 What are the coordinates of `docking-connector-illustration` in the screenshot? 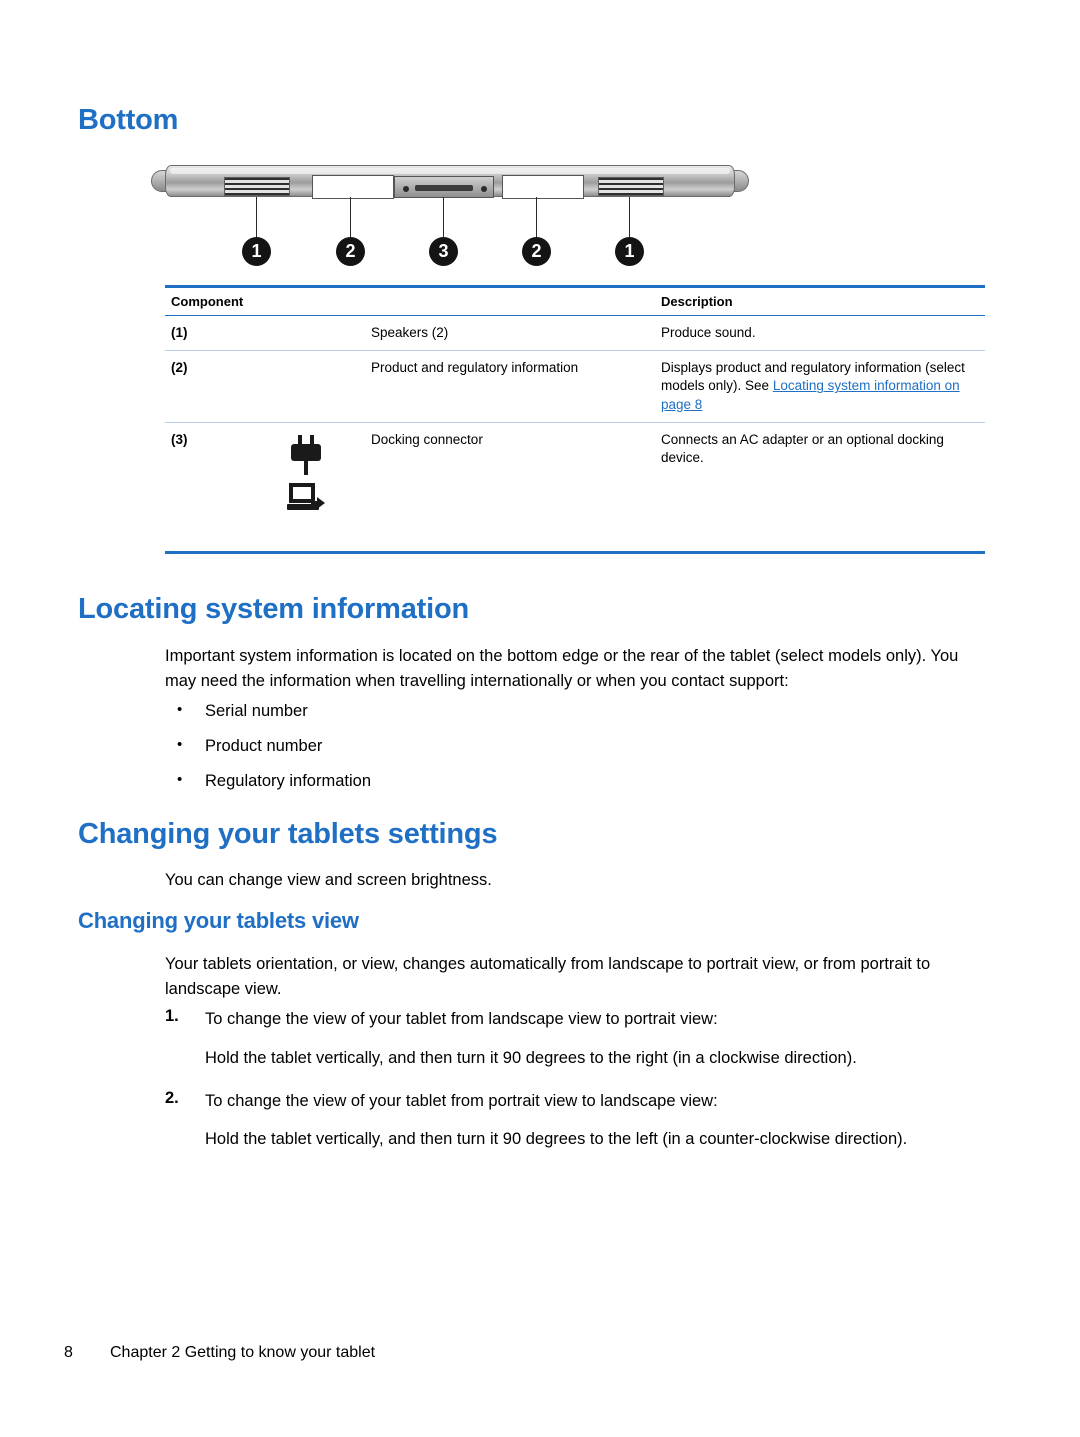 It's located at (444, 187).